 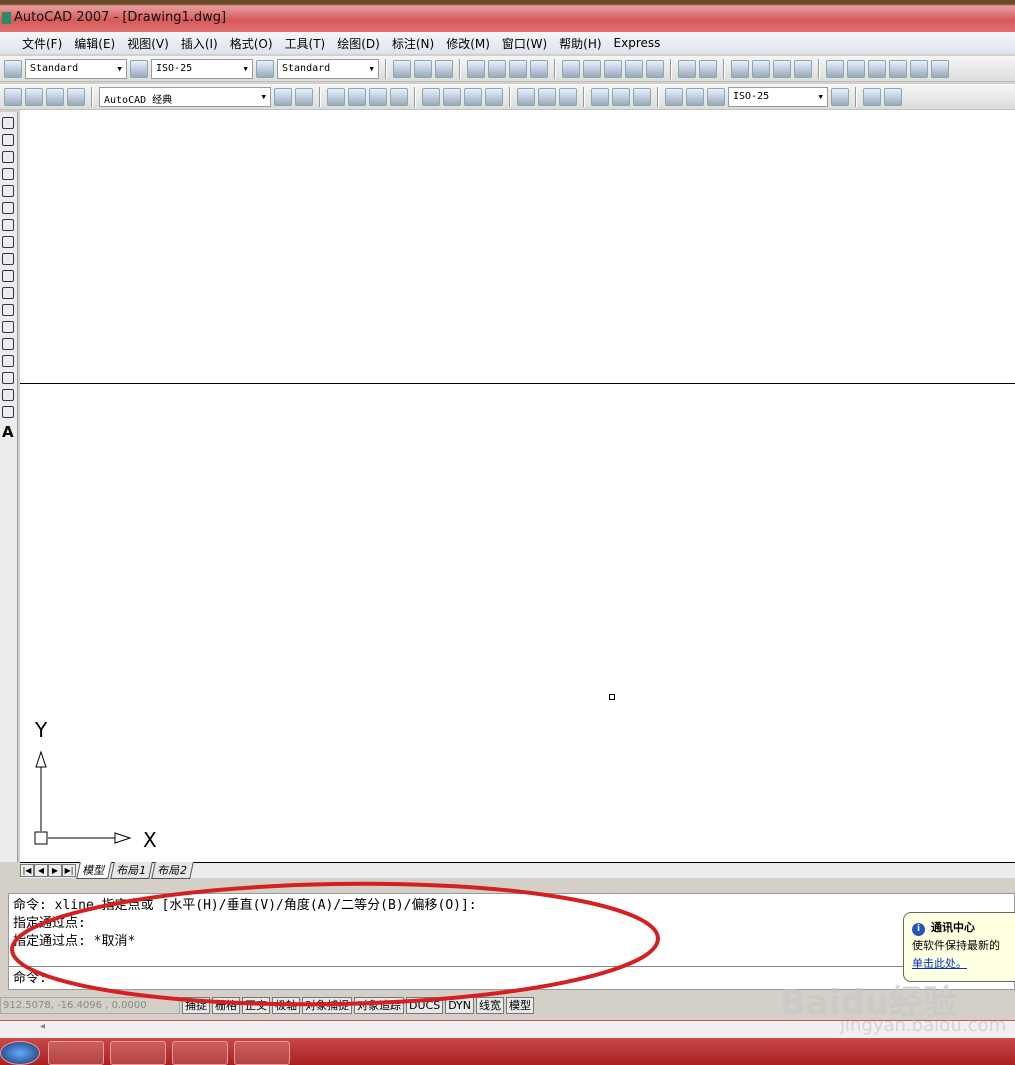 I want to click on lineweight-button: 线宽, so click(x=490, y=1005).